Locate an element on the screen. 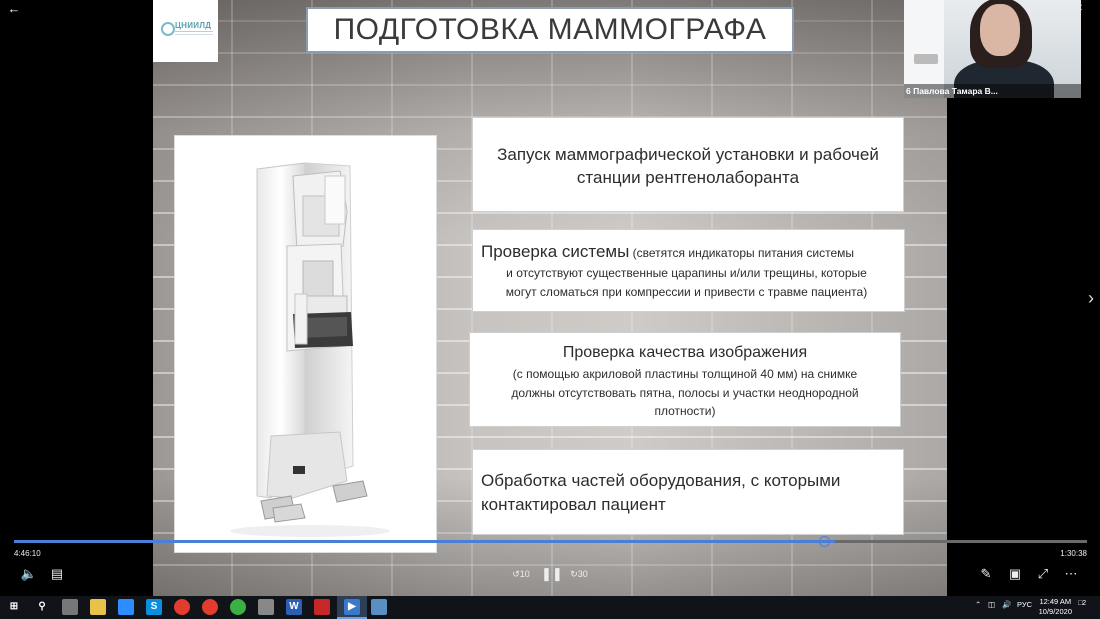 The image size is (1100, 619). forward-30-button: ↻30 is located at coordinates (579, 574).